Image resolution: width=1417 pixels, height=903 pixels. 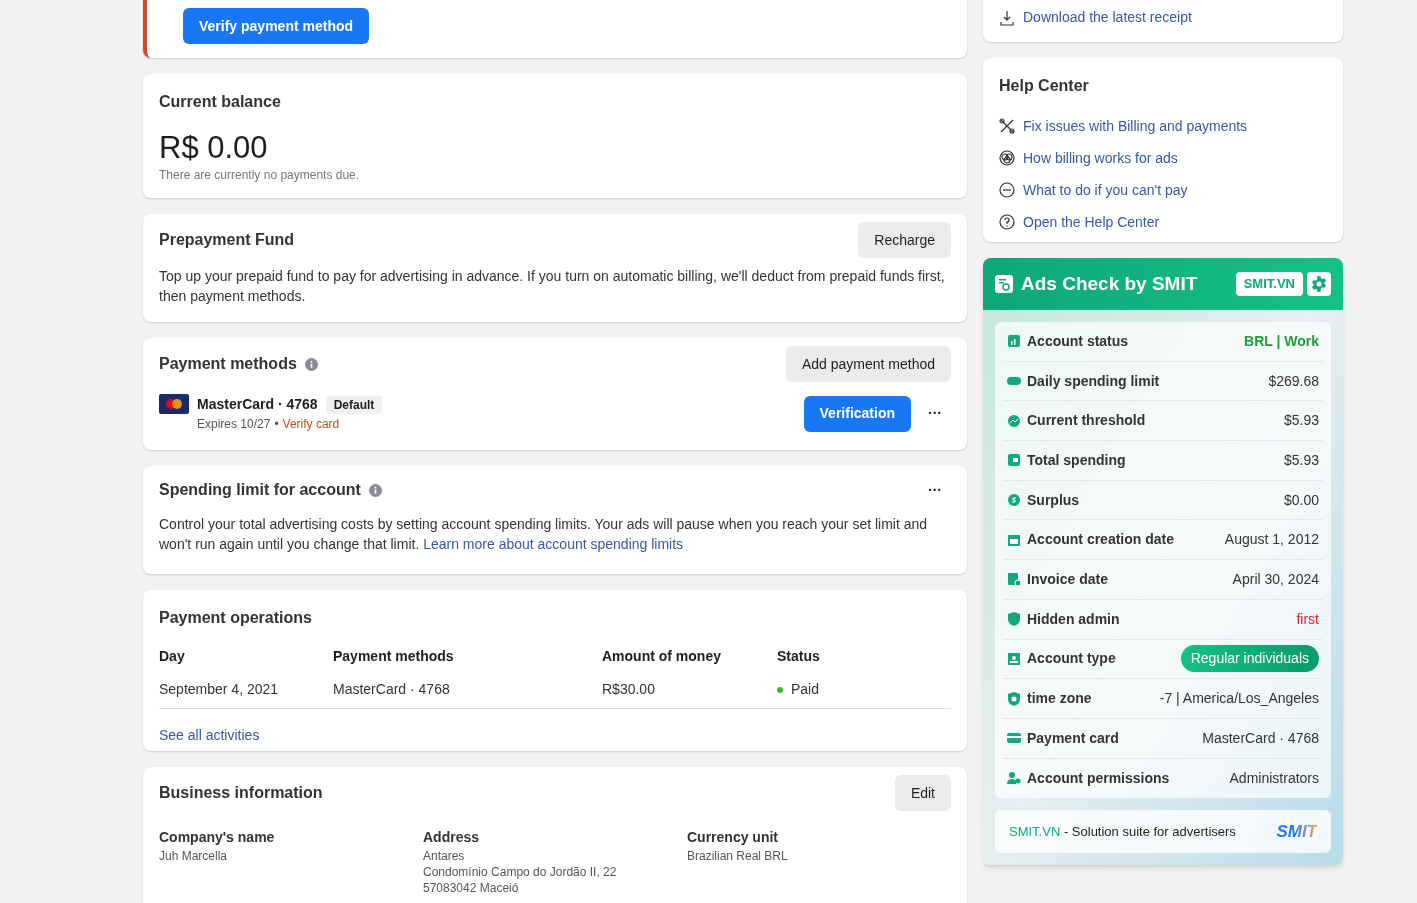 What do you see at coordinates (1007, 190) in the screenshot?
I see `minus-circle-icon` at bounding box center [1007, 190].